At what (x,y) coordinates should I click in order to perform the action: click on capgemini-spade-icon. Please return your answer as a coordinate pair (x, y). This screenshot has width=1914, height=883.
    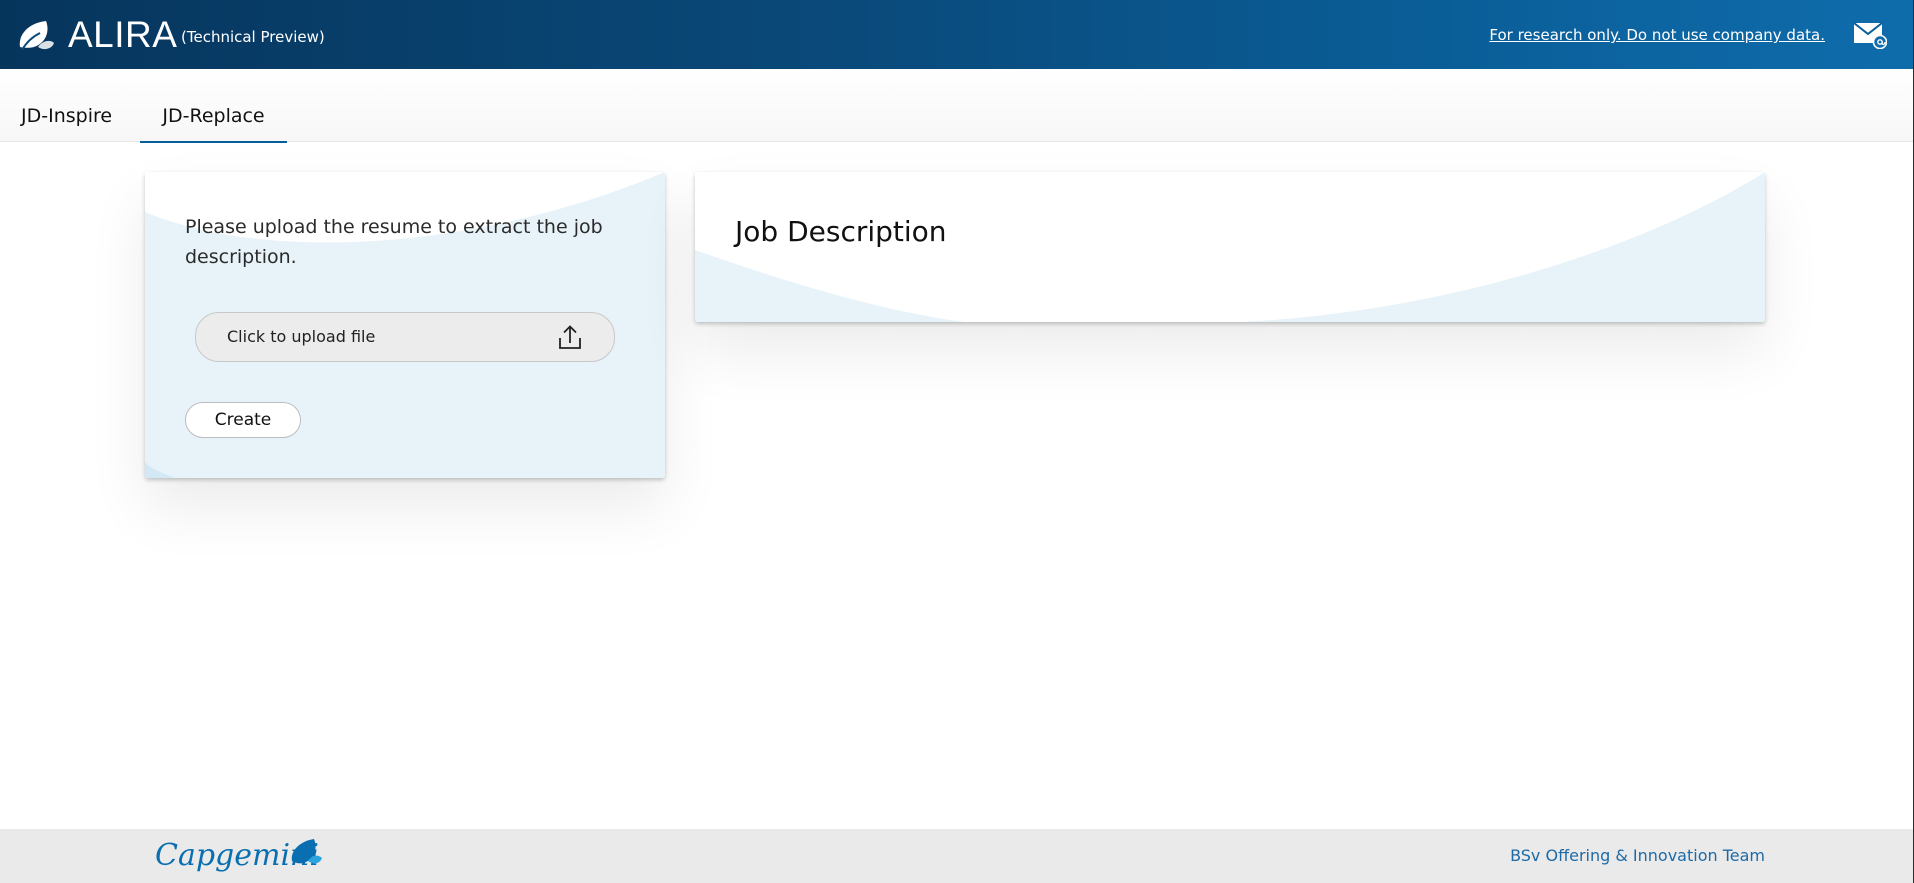
    Looking at the image, I should click on (306, 851).